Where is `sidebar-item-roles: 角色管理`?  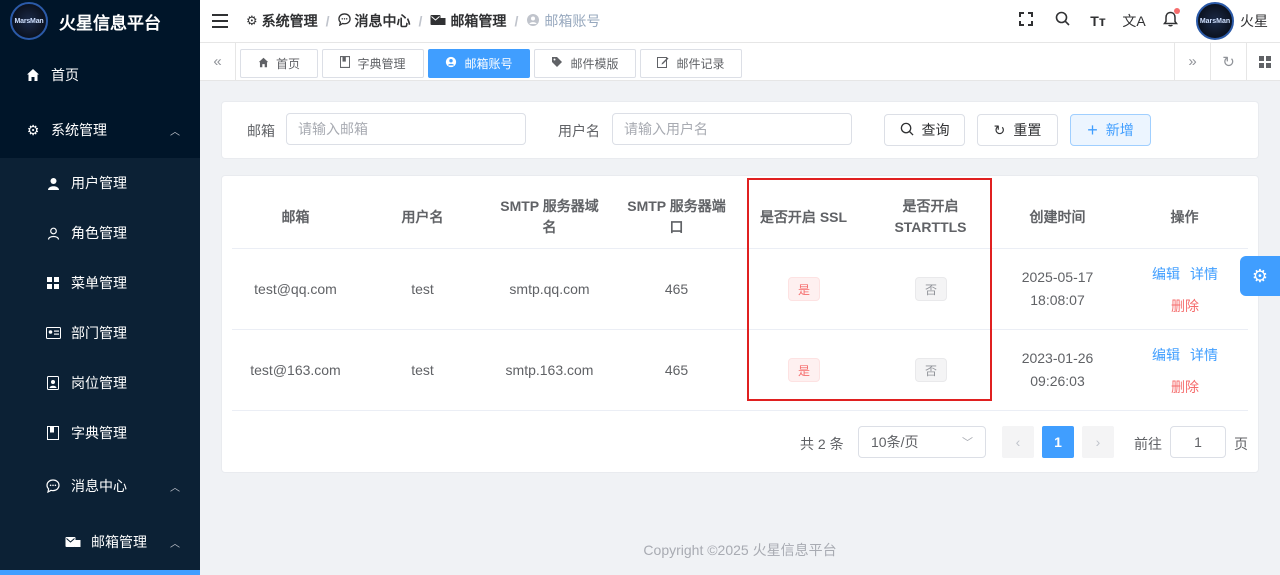
sidebar-item-roles: 角色管理 is located at coordinates (100, 233).